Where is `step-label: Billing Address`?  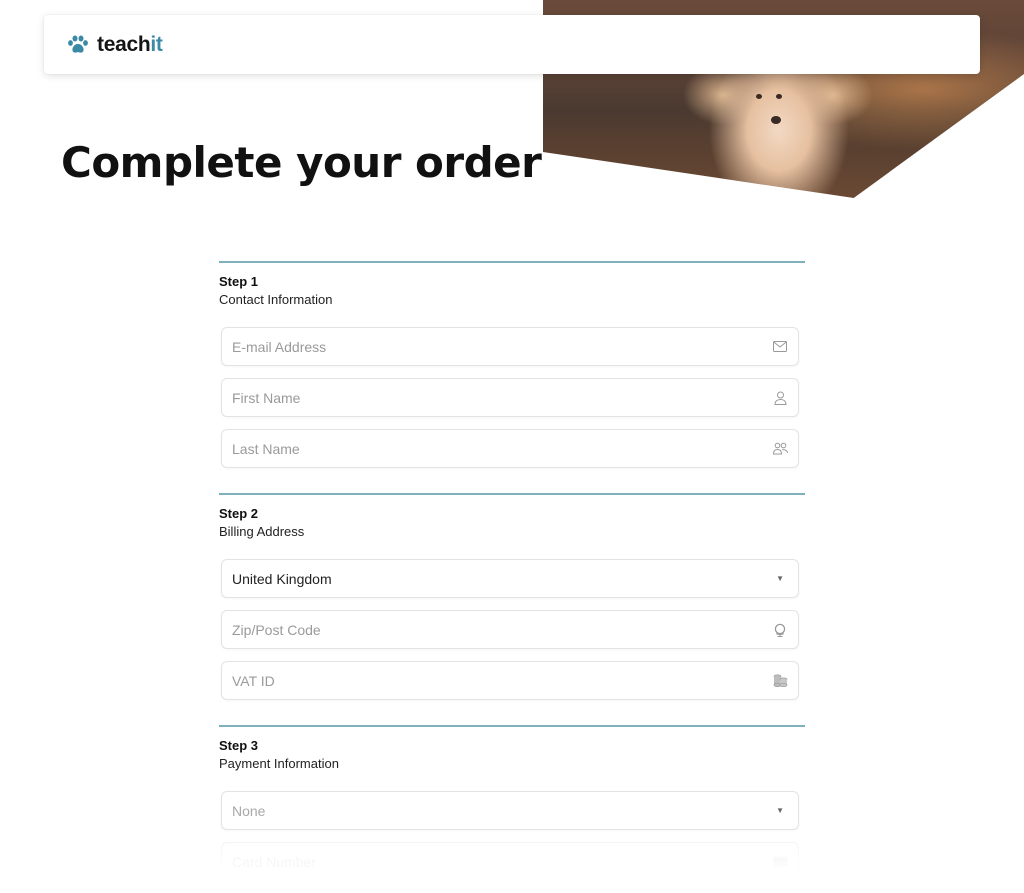
step-label: Billing Address is located at coordinates (262, 531).